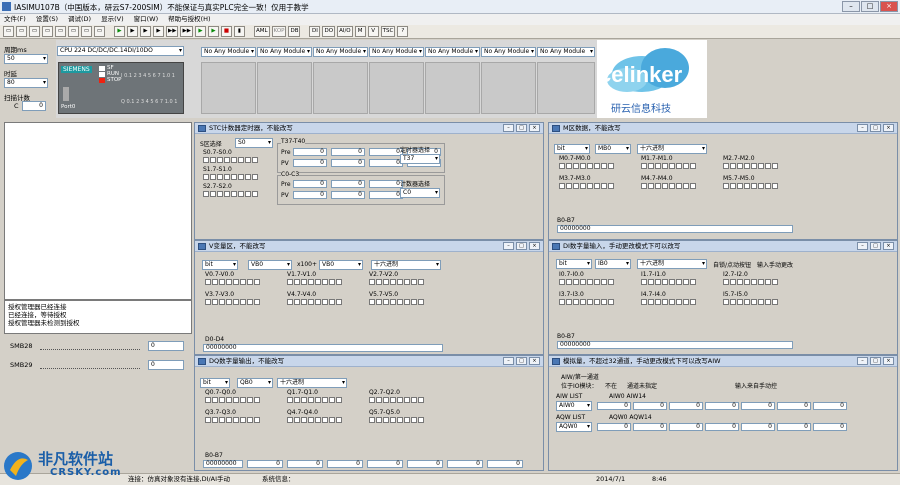 The height and width of the screenshot is (485, 900). I want to click on pause-icon: ▮, so click(239, 31).